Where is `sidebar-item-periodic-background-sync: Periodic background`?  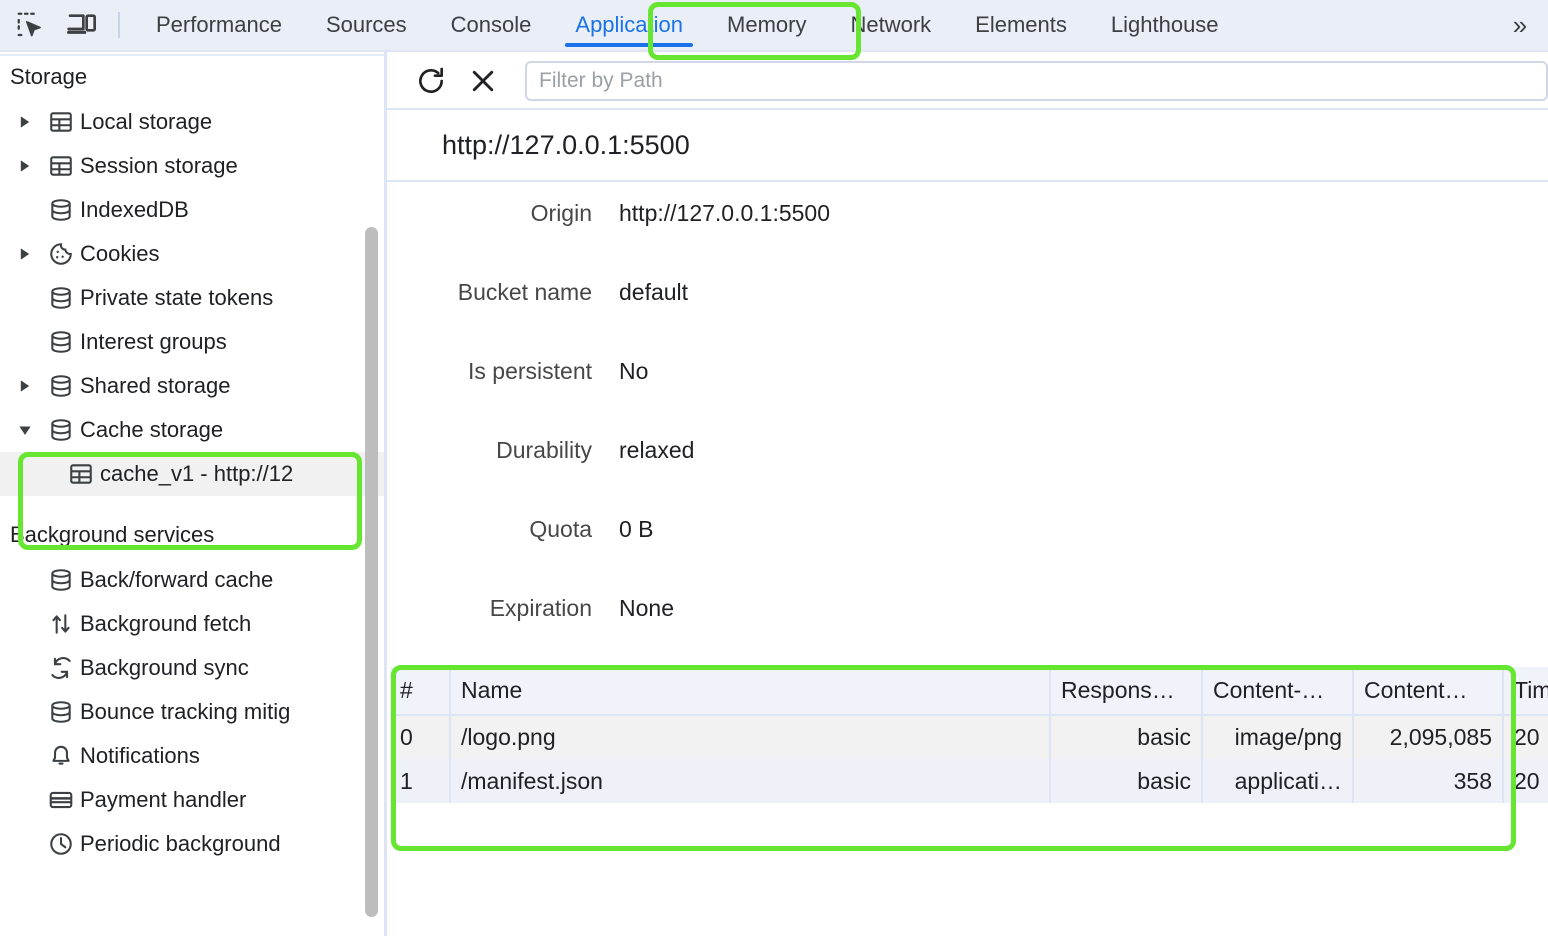 sidebar-item-periodic-background-sync: Periodic background is located at coordinates (192, 844).